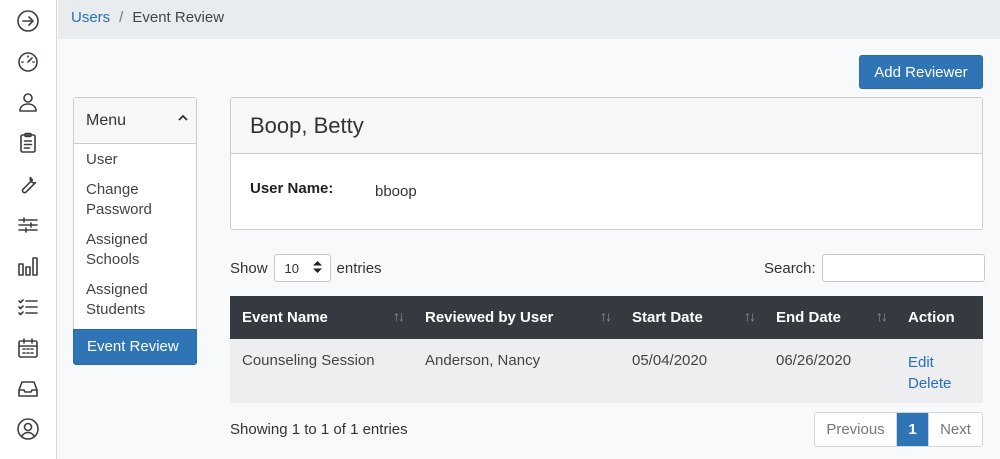 The height and width of the screenshot is (459, 1000). What do you see at coordinates (28, 184) in the screenshot?
I see `wrench-icon` at bounding box center [28, 184].